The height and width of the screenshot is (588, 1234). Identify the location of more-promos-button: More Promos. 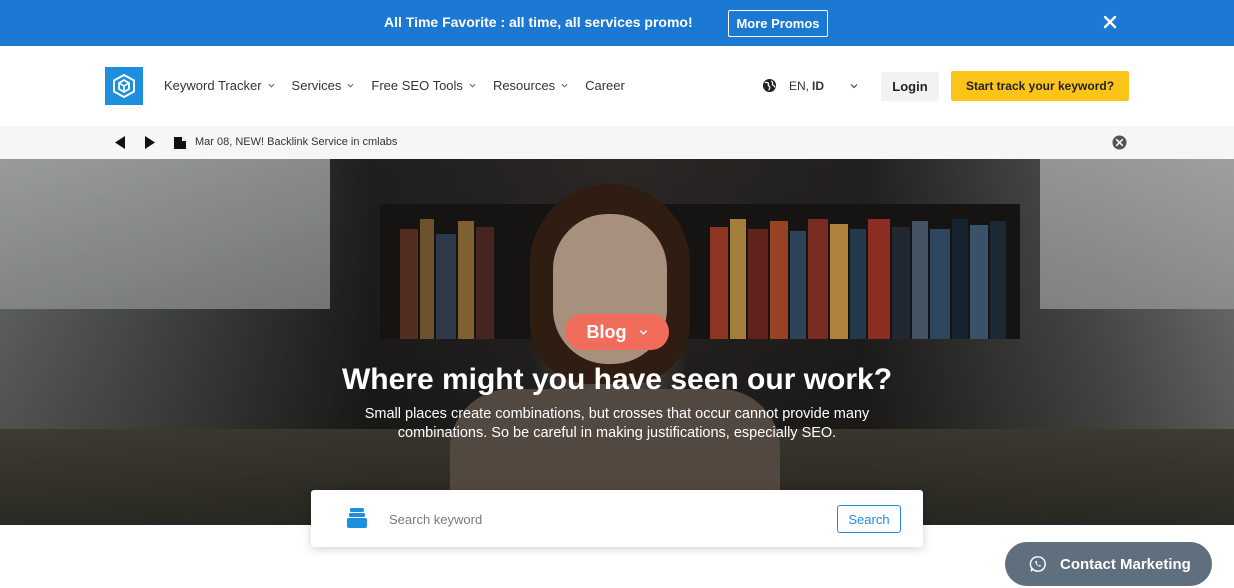
(778, 23).